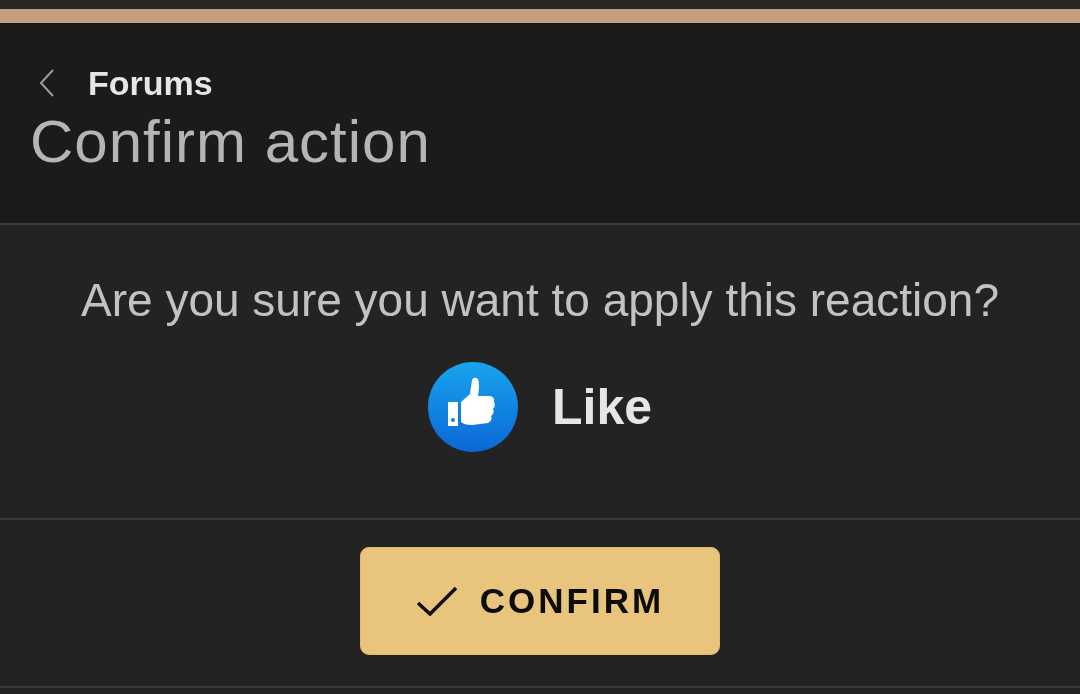 The height and width of the screenshot is (694, 1080). I want to click on check-icon, so click(436, 601).